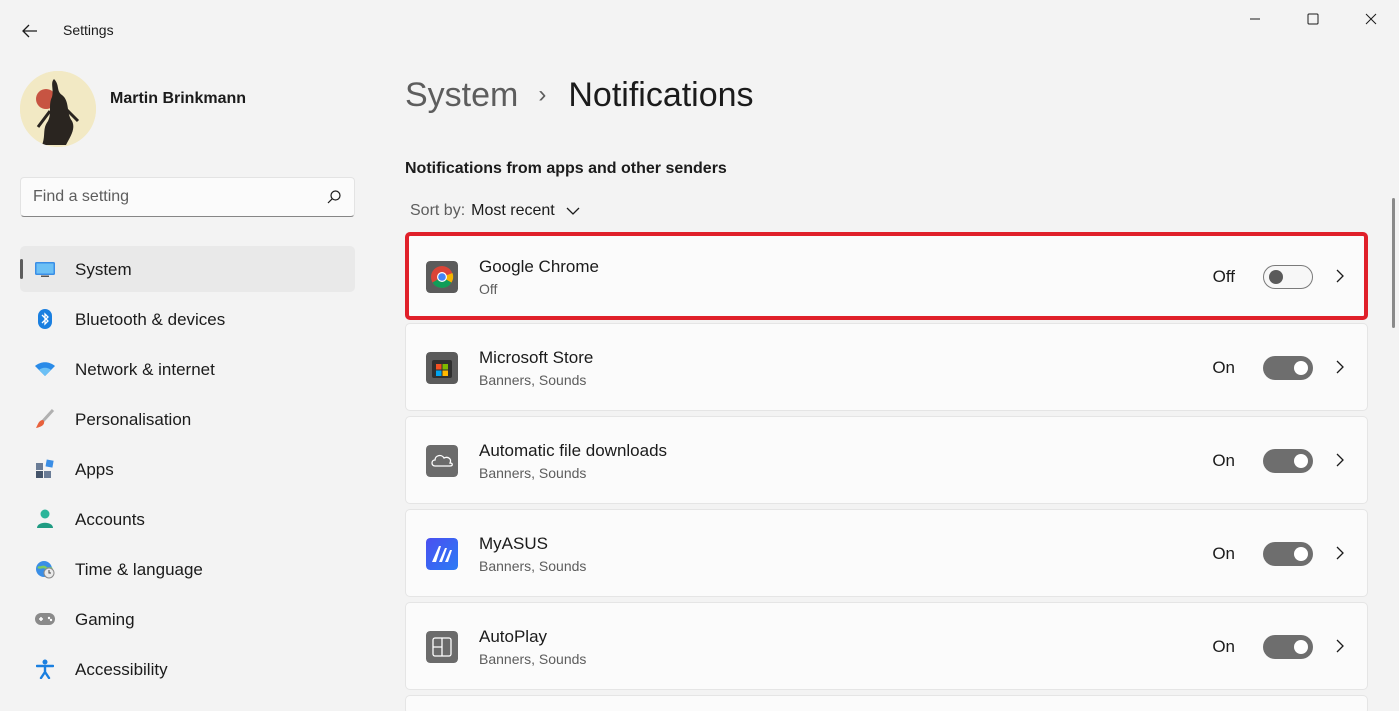 This screenshot has width=1399, height=711. I want to click on app-row-autoplay: AutoPlay Banners, Sounds On, so click(886, 646).